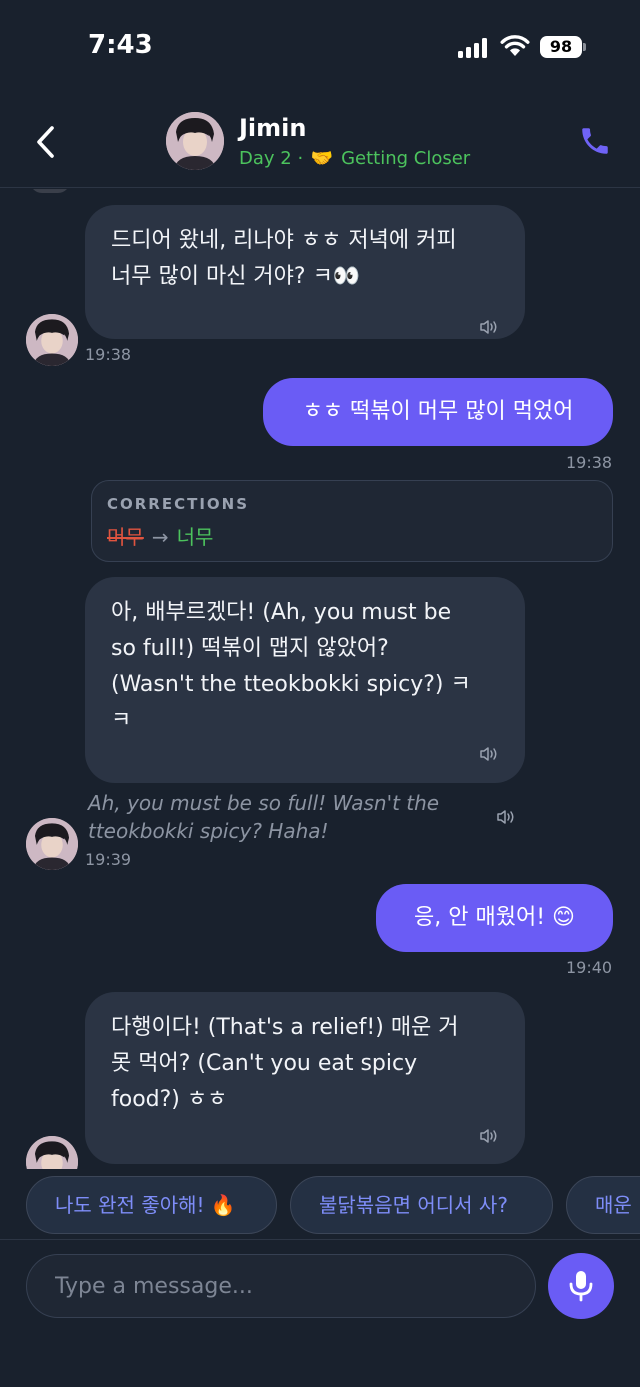 The height and width of the screenshot is (1387, 640). I want to click on outgoing-message: ㅎㅎ 떡볶이 머무 많이 먹었어, so click(438, 412).